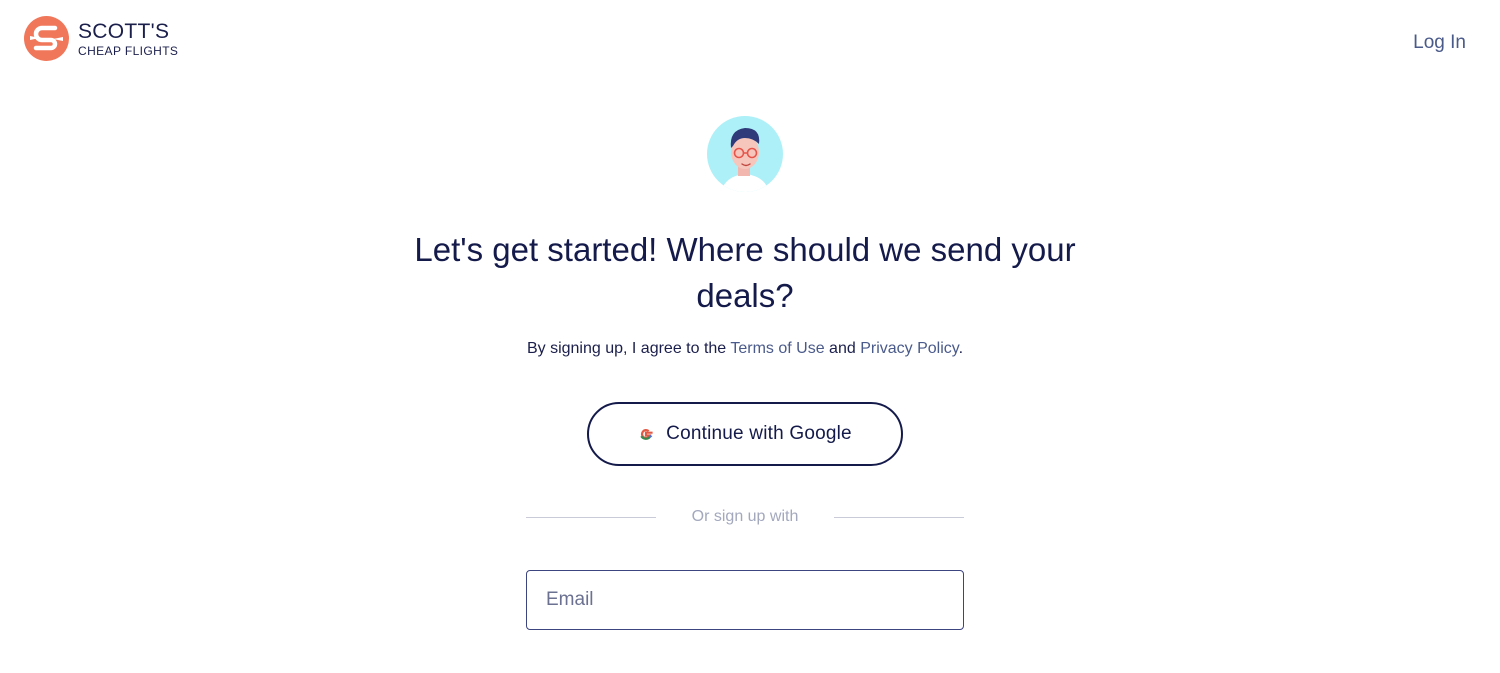 This screenshot has height=673, width=1500. I want to click on terms-prefix: By signing up, I agree to the, so click(628, 348).